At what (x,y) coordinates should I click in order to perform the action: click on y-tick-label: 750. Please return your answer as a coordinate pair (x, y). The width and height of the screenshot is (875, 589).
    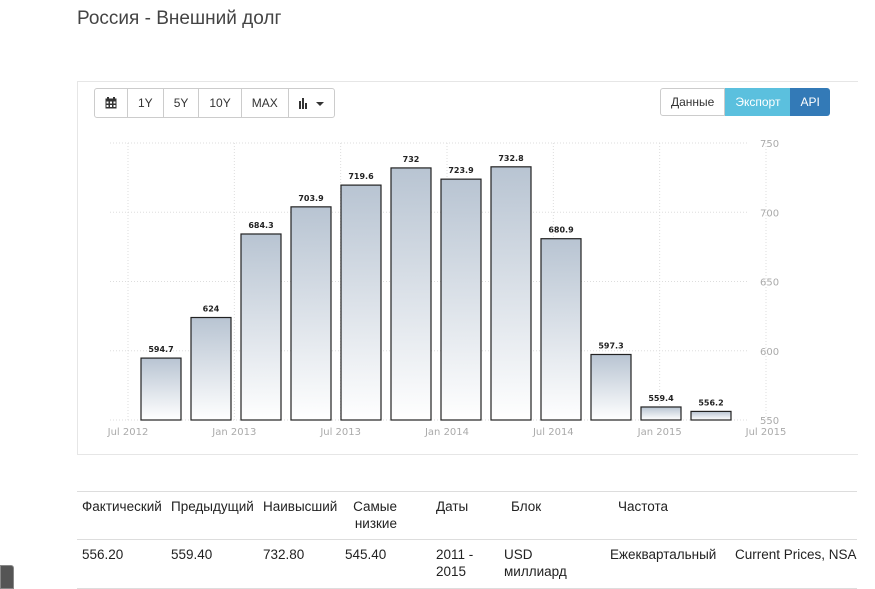
    Looking at the image, I should click on (769, 144).